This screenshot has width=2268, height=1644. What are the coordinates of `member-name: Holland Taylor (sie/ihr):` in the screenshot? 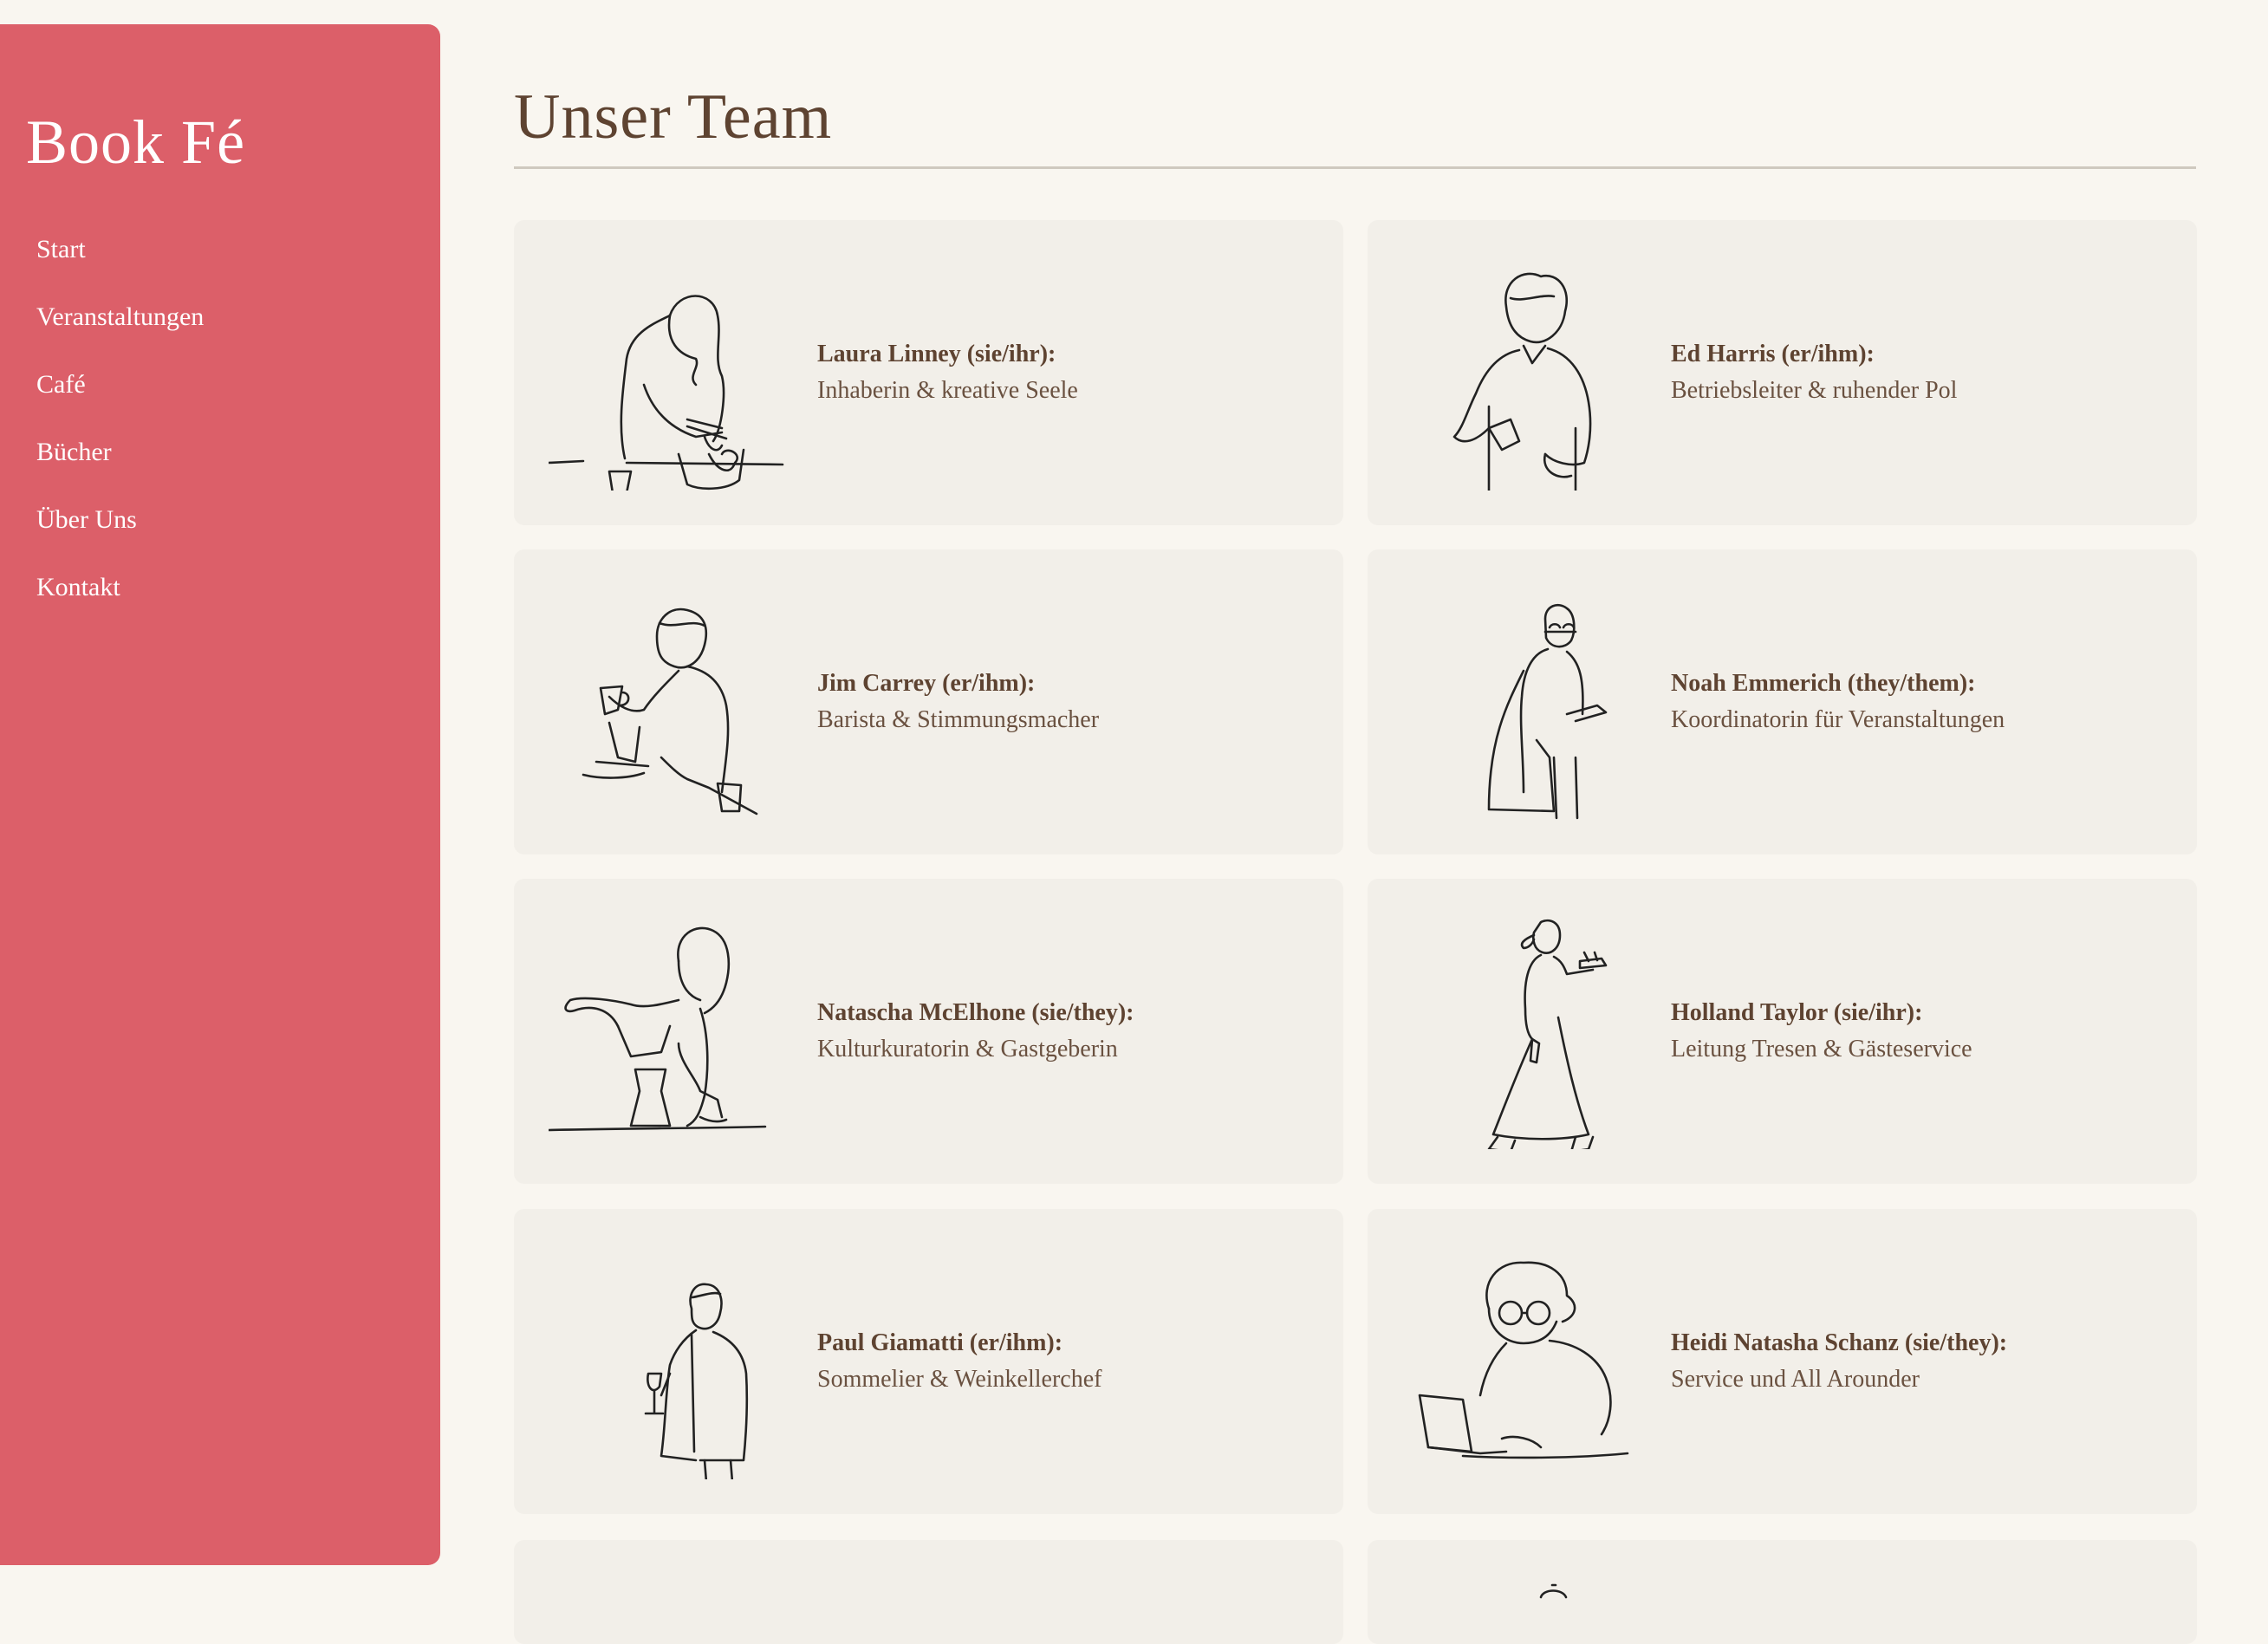 It's located at (1797, 1012).